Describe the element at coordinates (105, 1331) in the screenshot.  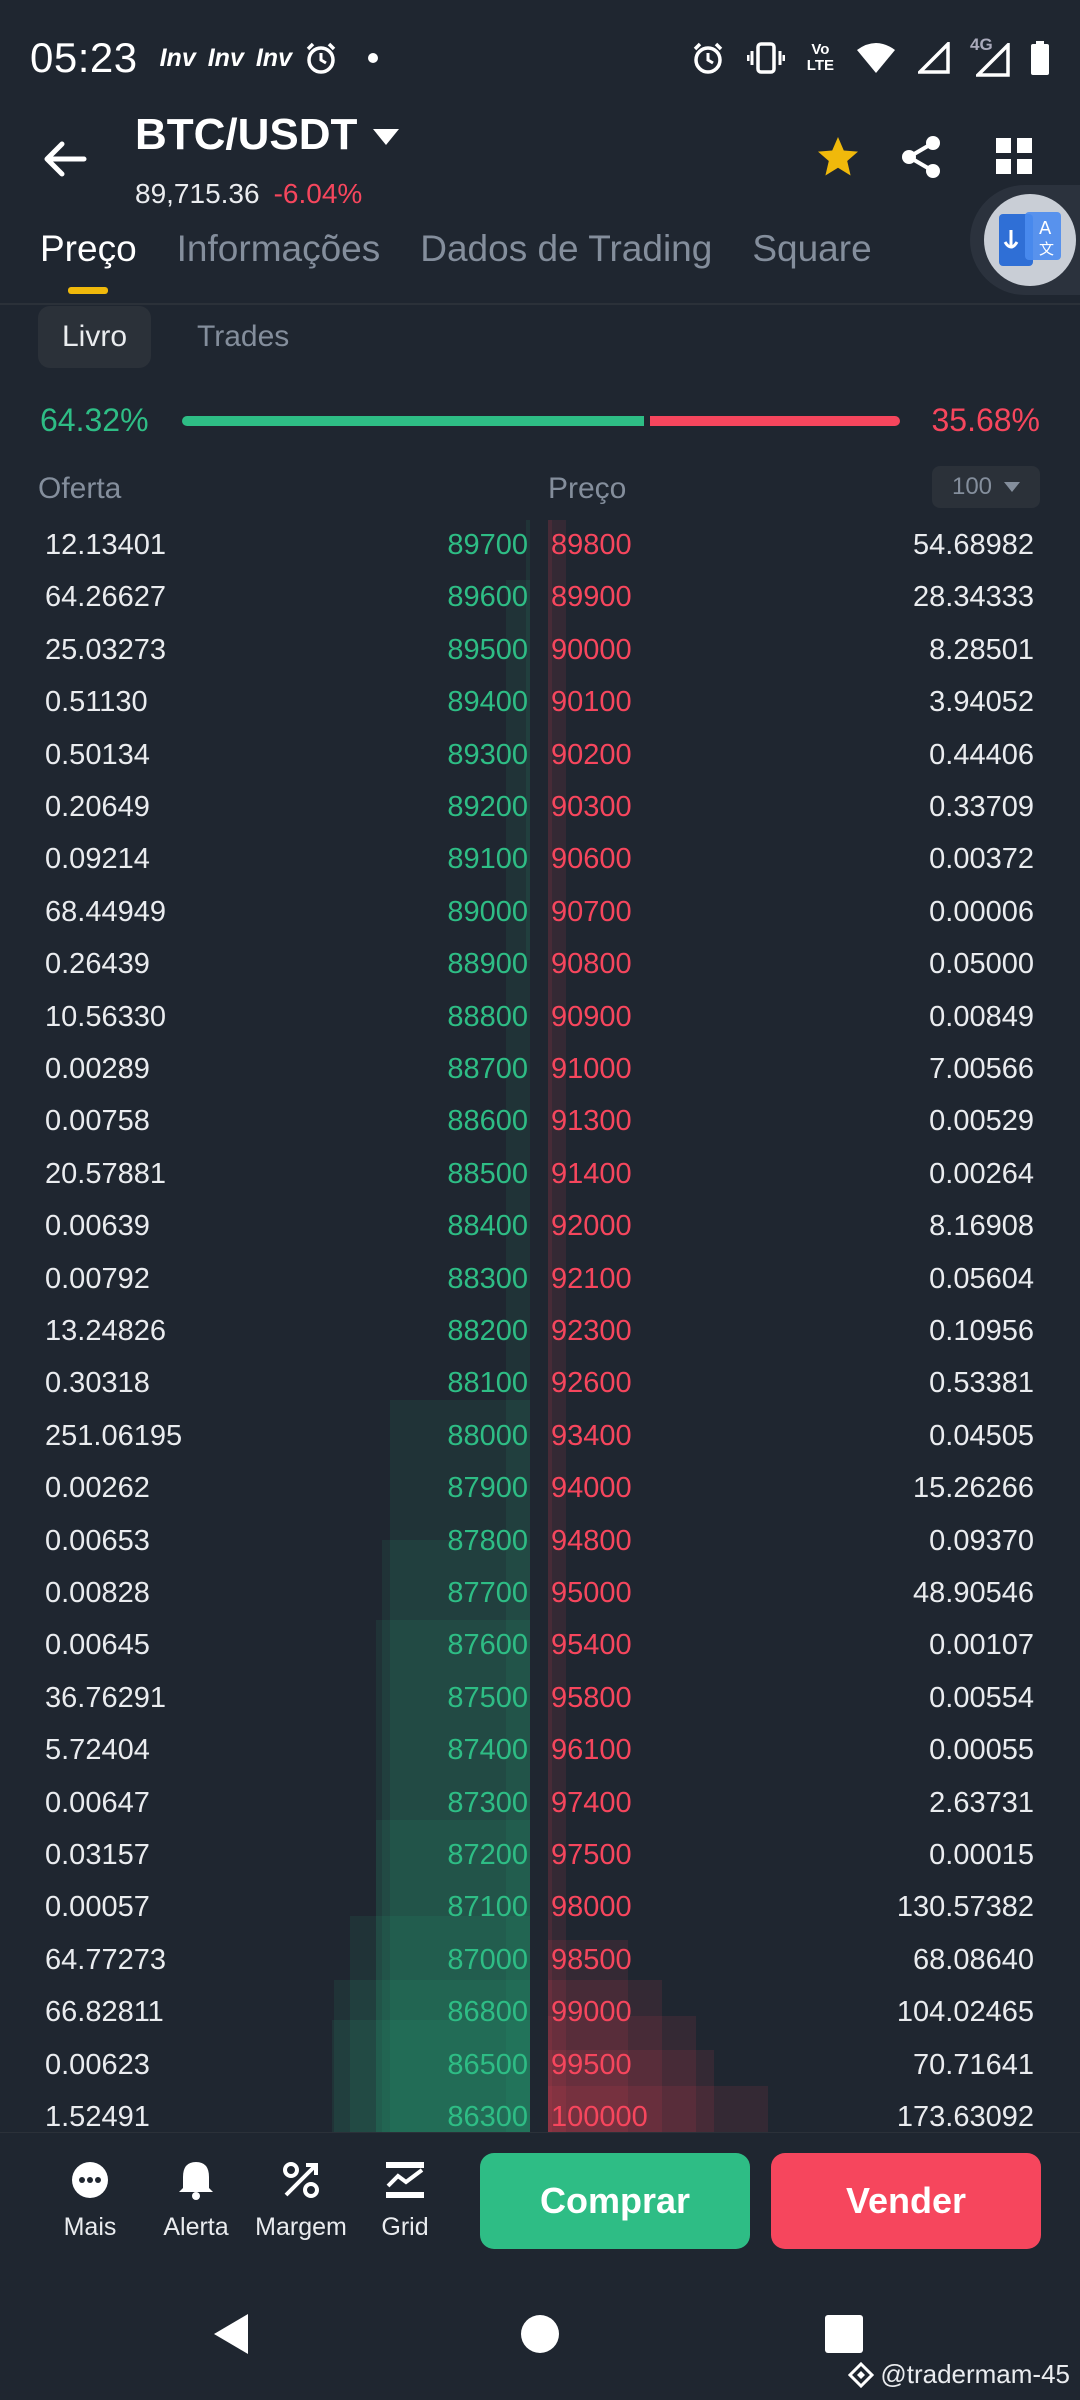
I see `bid-quantity: 13.24826` at that location.